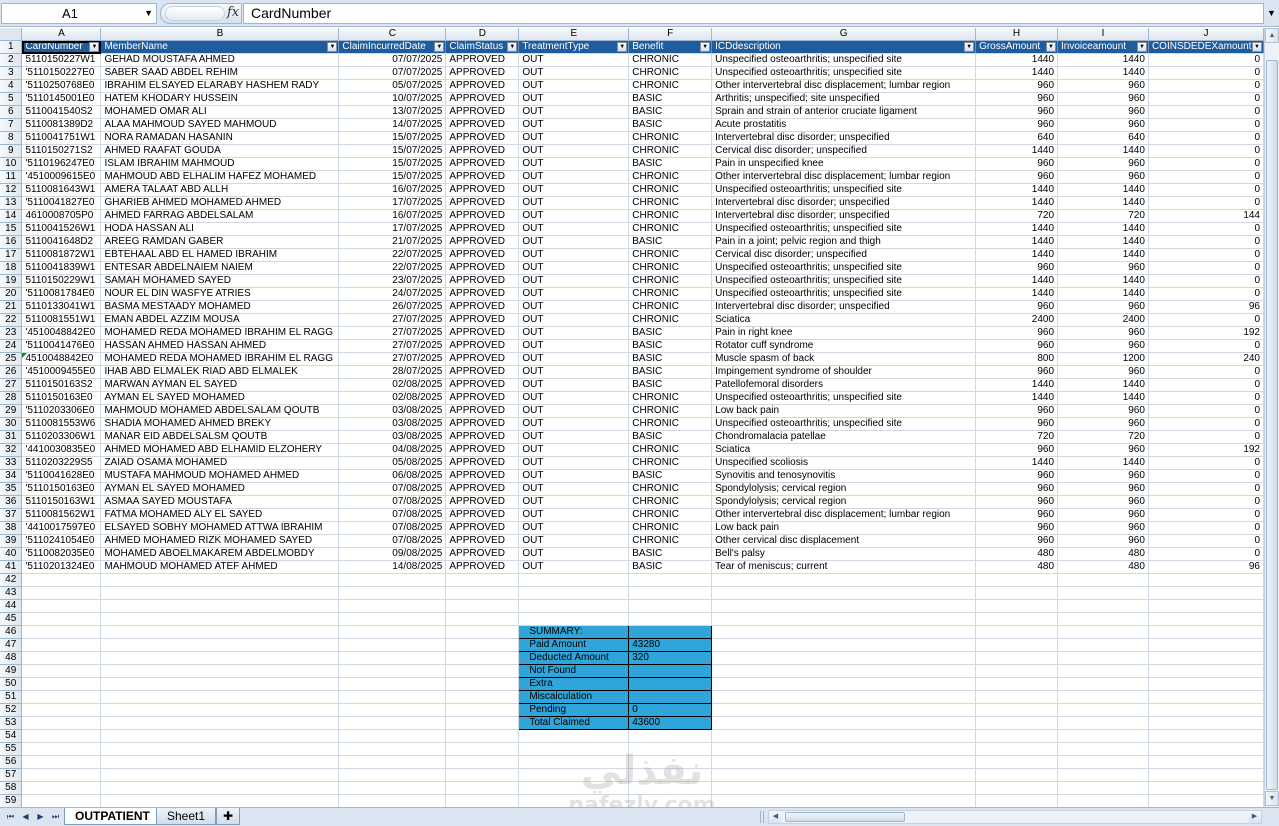 This screenshot has height=826, width=1279. Describe the element at coordinates (844, 463) in the screenshot. I see `cell: Unspecified scoliosis` at that location.